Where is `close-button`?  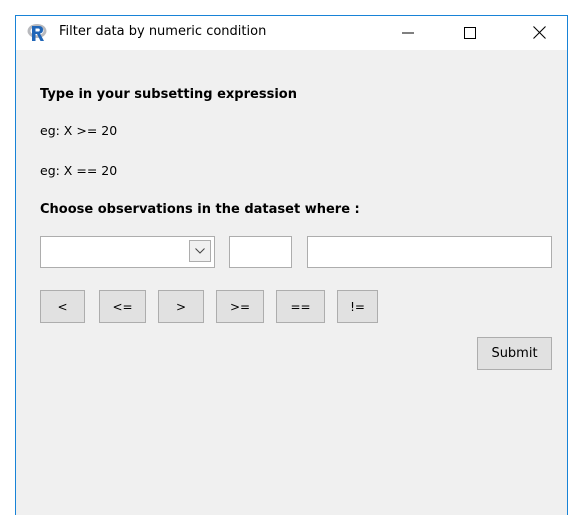
close-button is located at coordinates (539, 32).